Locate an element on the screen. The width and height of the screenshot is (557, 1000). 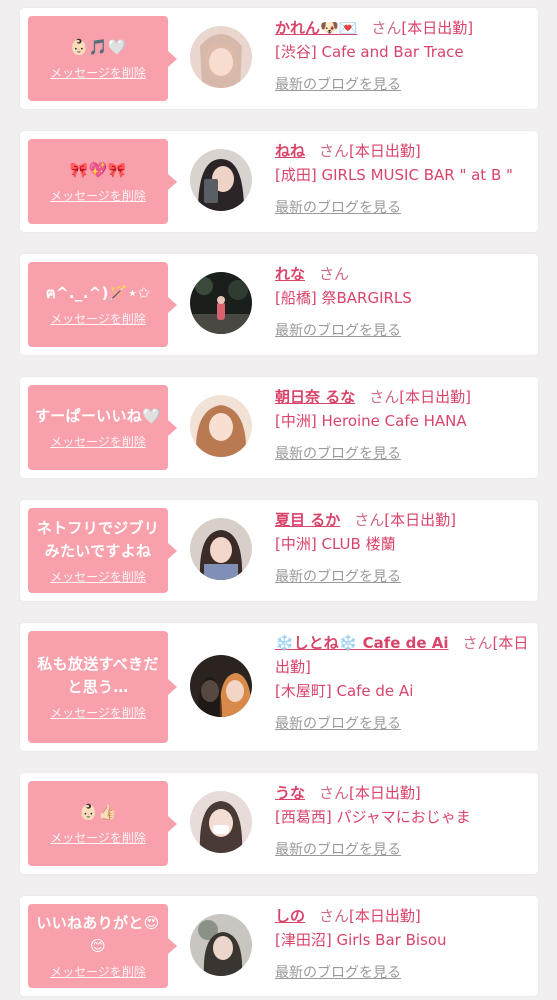
message-bubble: 私も放送すべきだと思う… メッセージを削除 is located at coordinates (102, 687).